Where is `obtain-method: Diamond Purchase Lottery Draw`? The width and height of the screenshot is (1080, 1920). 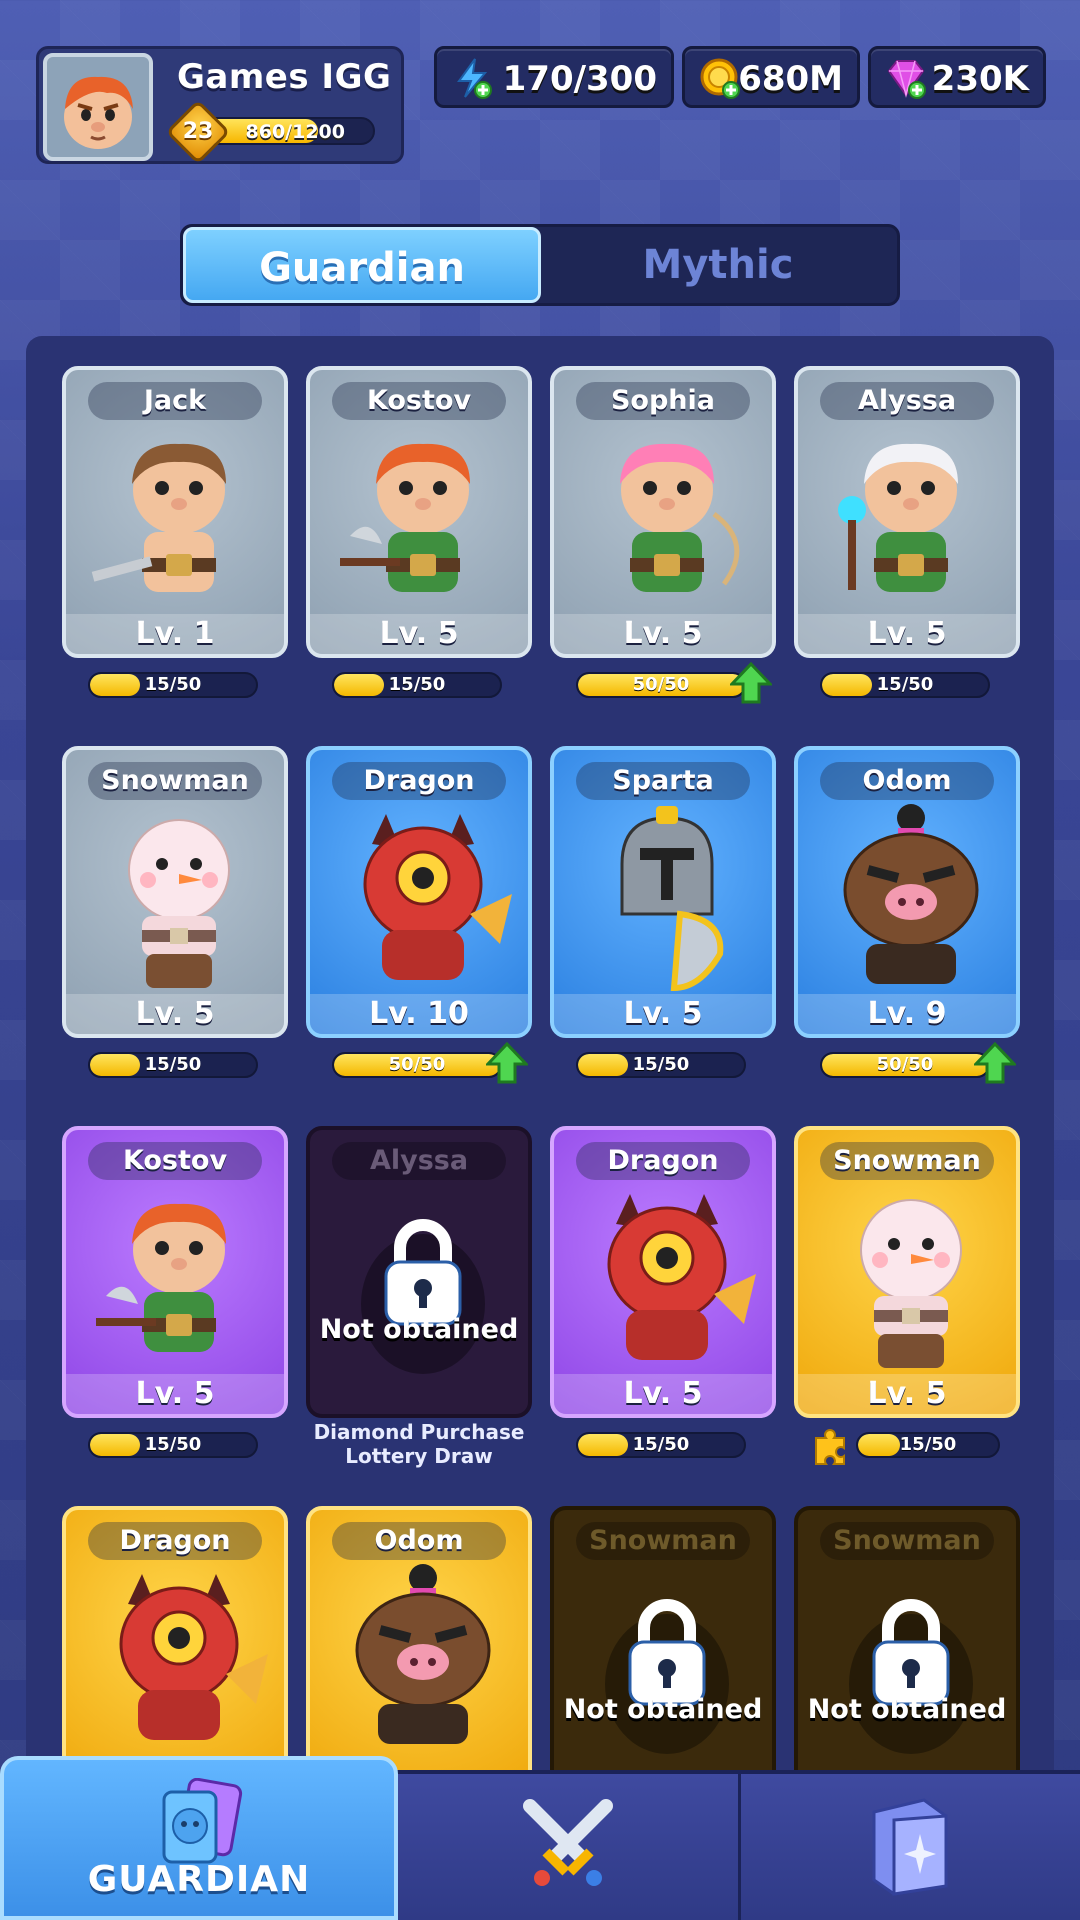
obtain-method: Diamond Purchase Lottery Draw is located at coordinates (419, 1444).